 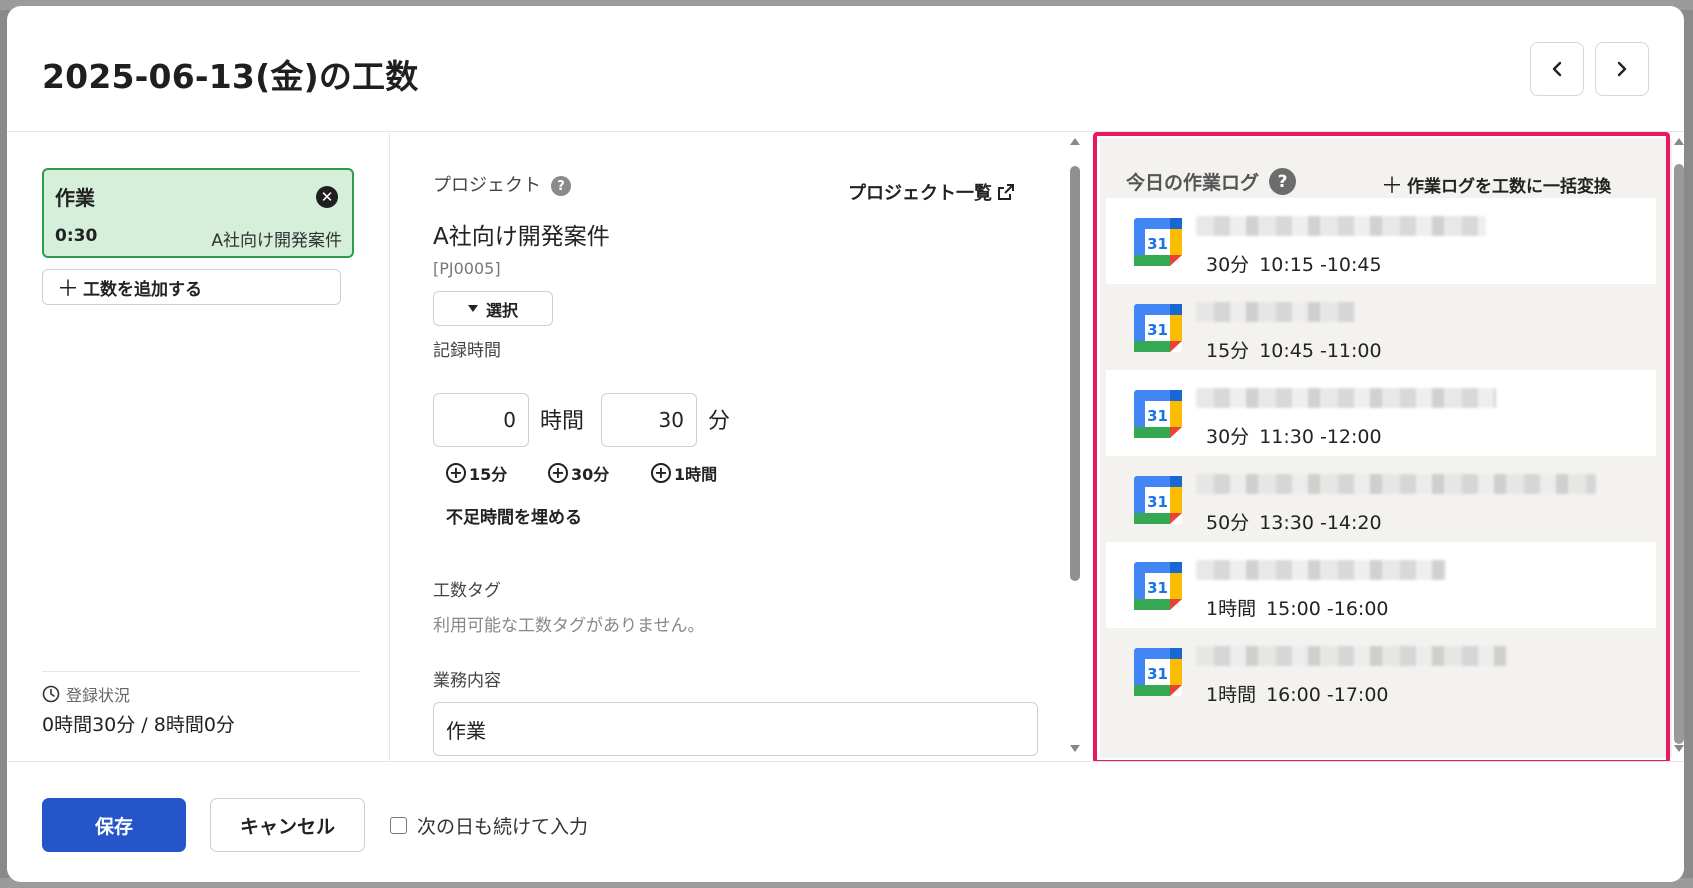 What do you see at coordinates (230, 76) in the screenshot?
I see `page-title: 2025-06-13(金)の工数` at bounding box center [230, 76].